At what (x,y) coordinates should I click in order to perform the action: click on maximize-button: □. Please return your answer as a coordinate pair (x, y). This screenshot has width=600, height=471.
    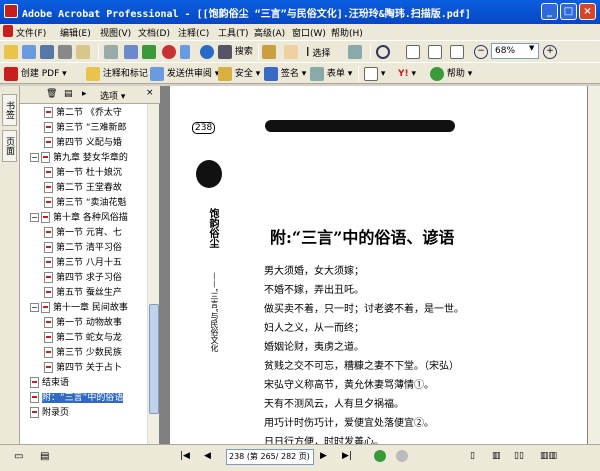
    Looking at the image, I should click on (568, 11).